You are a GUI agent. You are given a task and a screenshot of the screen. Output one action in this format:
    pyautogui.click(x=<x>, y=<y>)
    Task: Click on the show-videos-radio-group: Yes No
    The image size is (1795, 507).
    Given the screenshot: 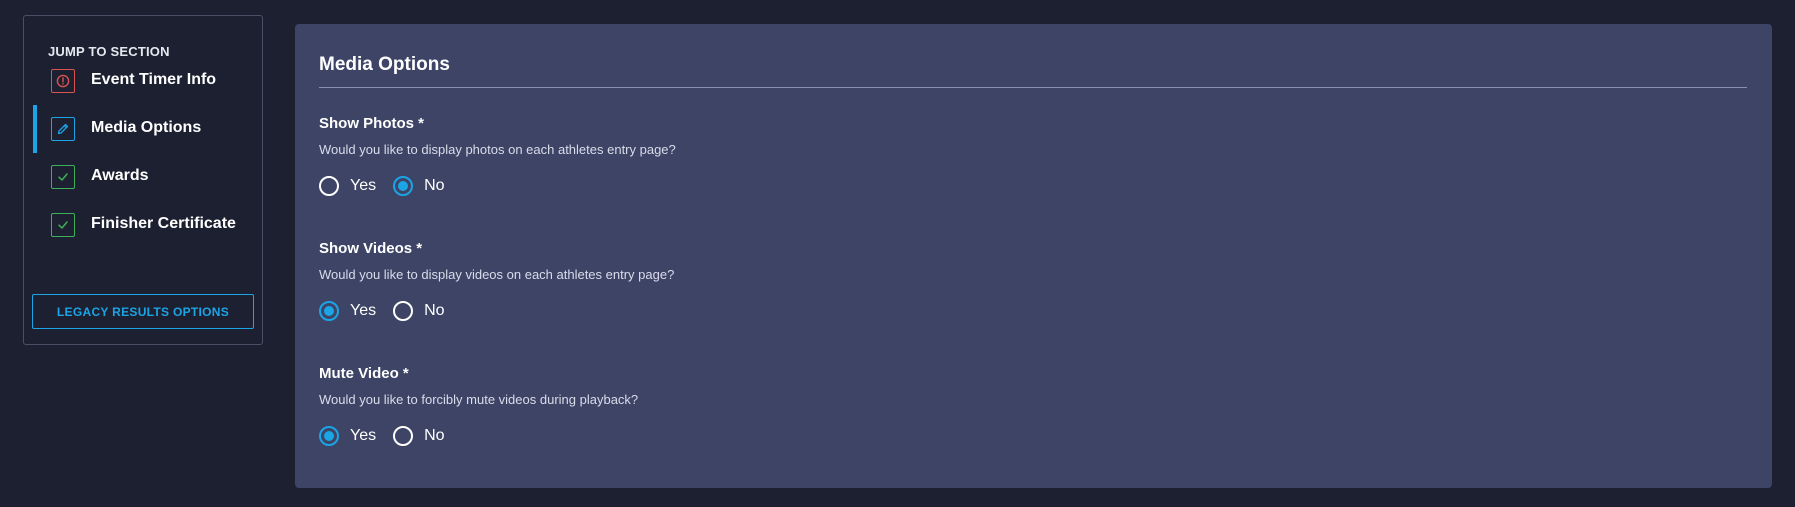 What is the action you would take?
    pyautogui.click(x=390, y=311)
    